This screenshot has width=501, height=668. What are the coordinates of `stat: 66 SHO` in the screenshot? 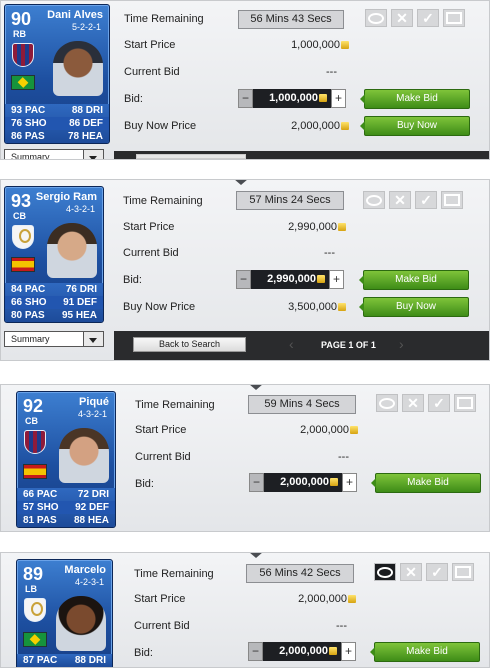 It's located at (29, 302).